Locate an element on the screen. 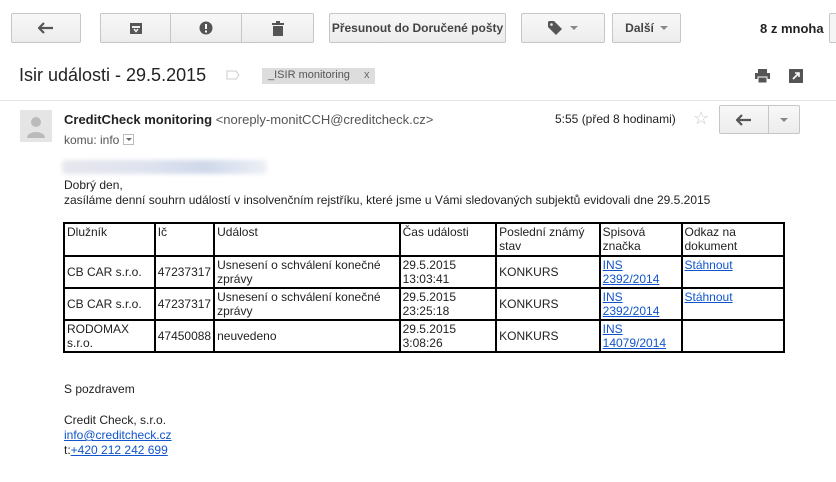 This screenshot has height=482, width=836. table-header: Dlužník is located at coordinates (109, 239).